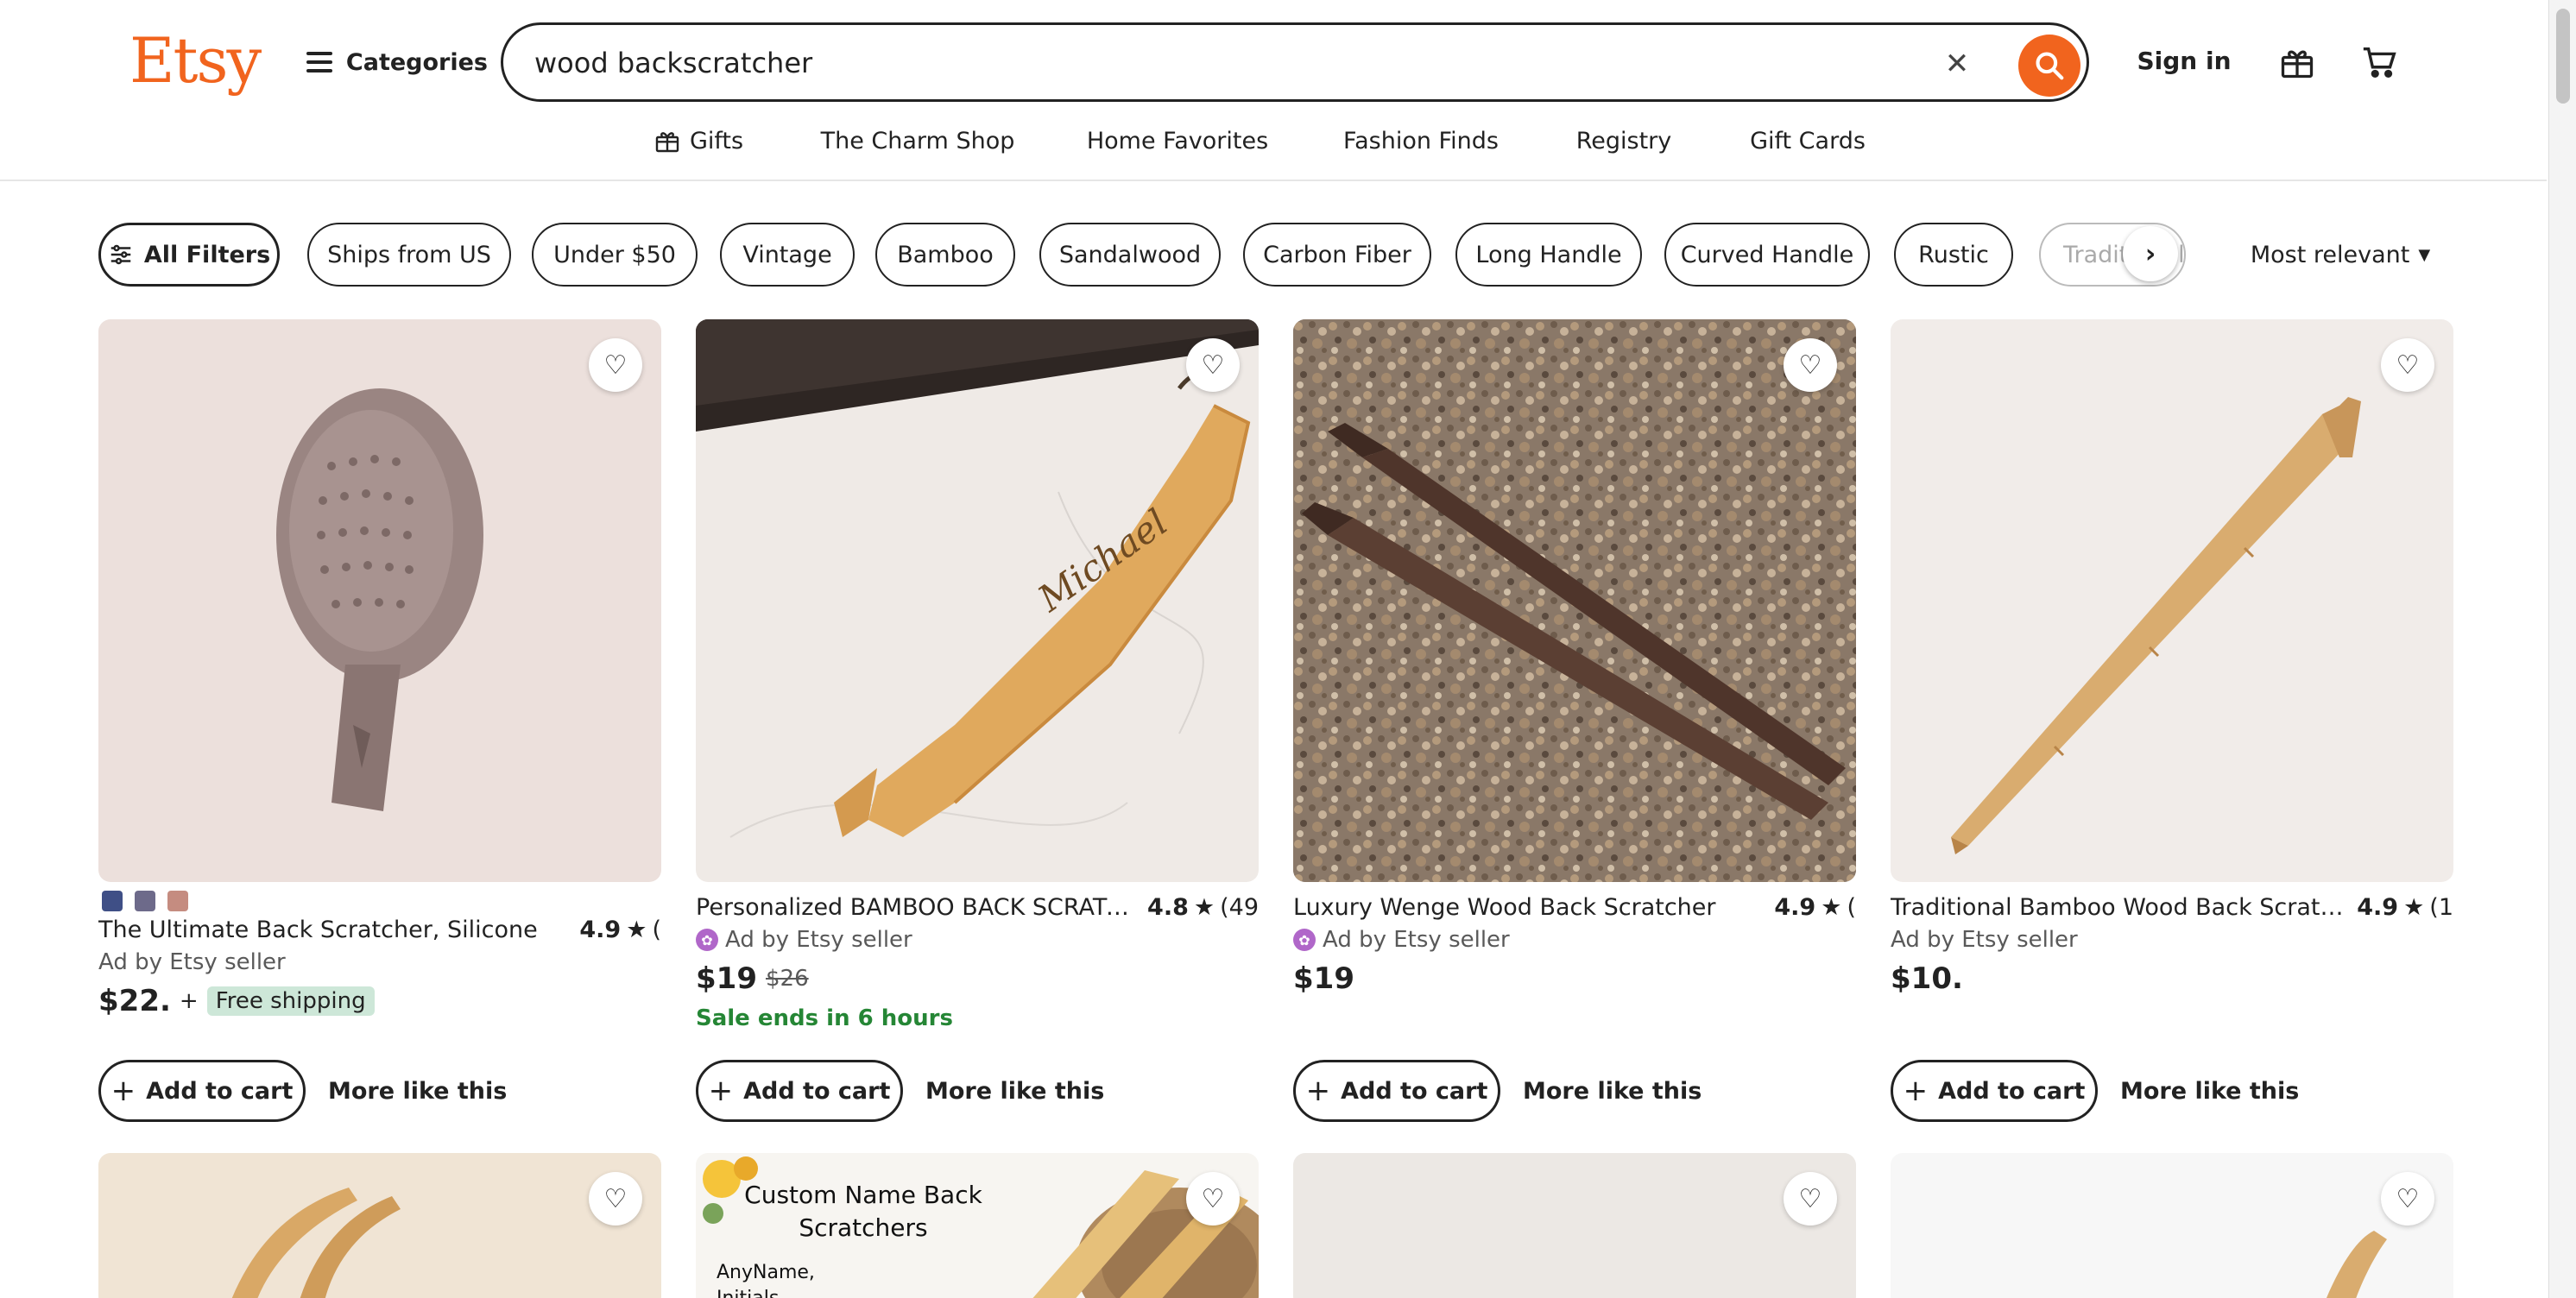 The width and height of the screenshot is (2576, 1298). What do you see at coordinates (787, 979) in the screenshot?
I see `original-price: $26` at bounding box center [787, 979].